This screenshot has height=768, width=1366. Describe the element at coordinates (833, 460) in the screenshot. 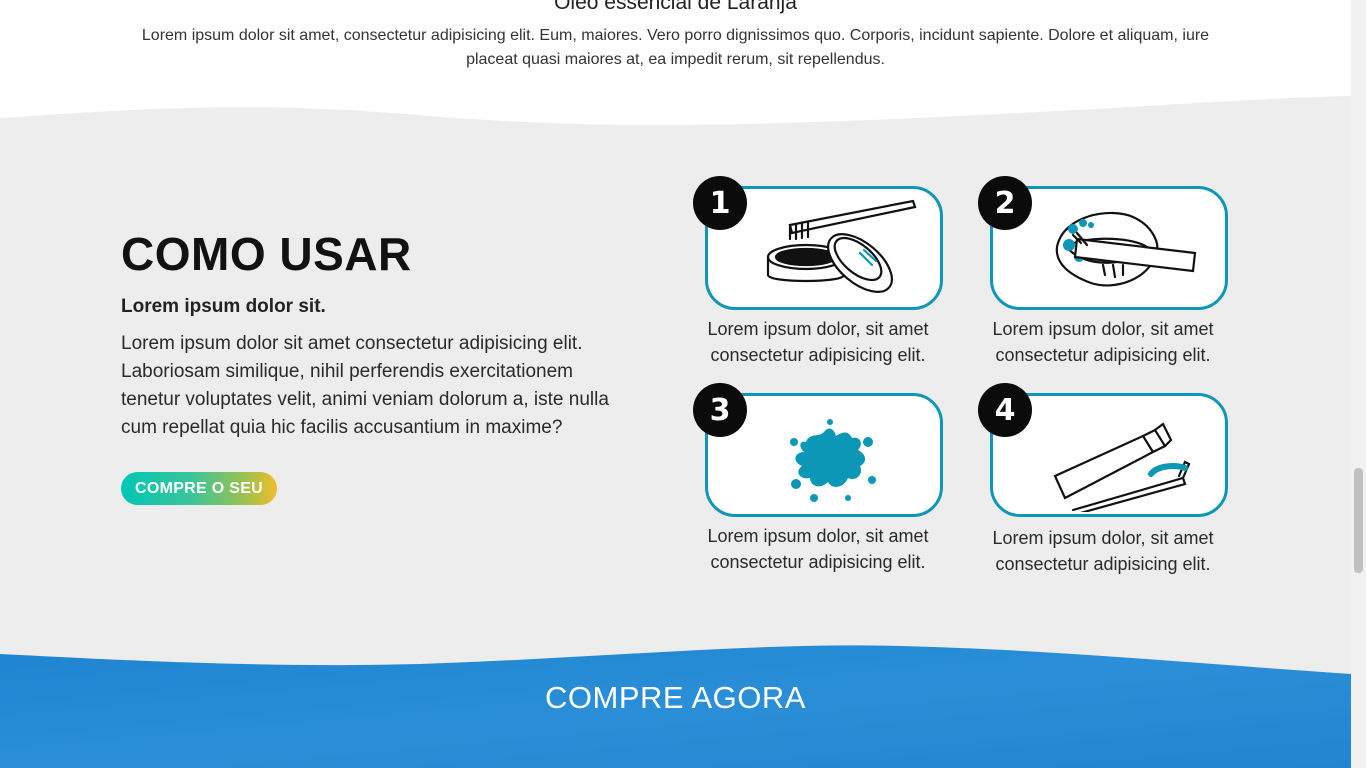

I see `splash-icon` at that location.